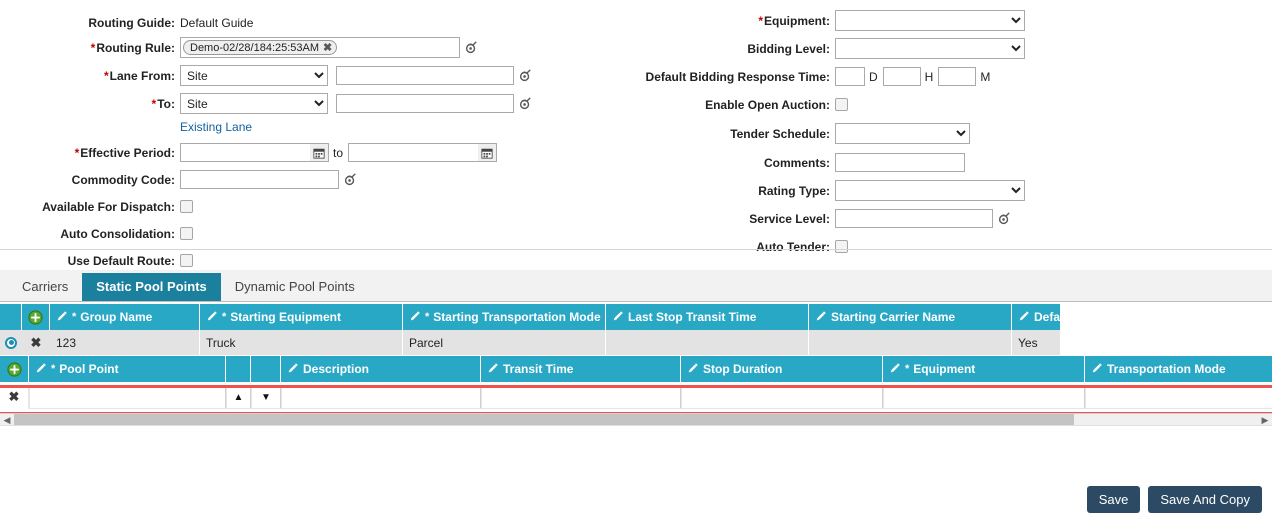 Image resolution: width=1272 pixels, height=518 pixels. What do you see at coordinates (338, 152) in the screenshot?
I see `effective-period-separator: to` at bounding box center [338, 152].